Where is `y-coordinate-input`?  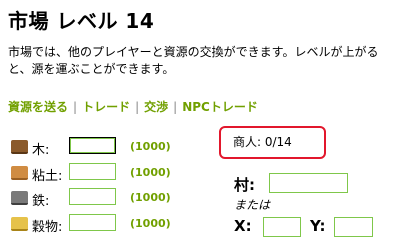 y-coordinate-input is located at coordinates (353, 227).